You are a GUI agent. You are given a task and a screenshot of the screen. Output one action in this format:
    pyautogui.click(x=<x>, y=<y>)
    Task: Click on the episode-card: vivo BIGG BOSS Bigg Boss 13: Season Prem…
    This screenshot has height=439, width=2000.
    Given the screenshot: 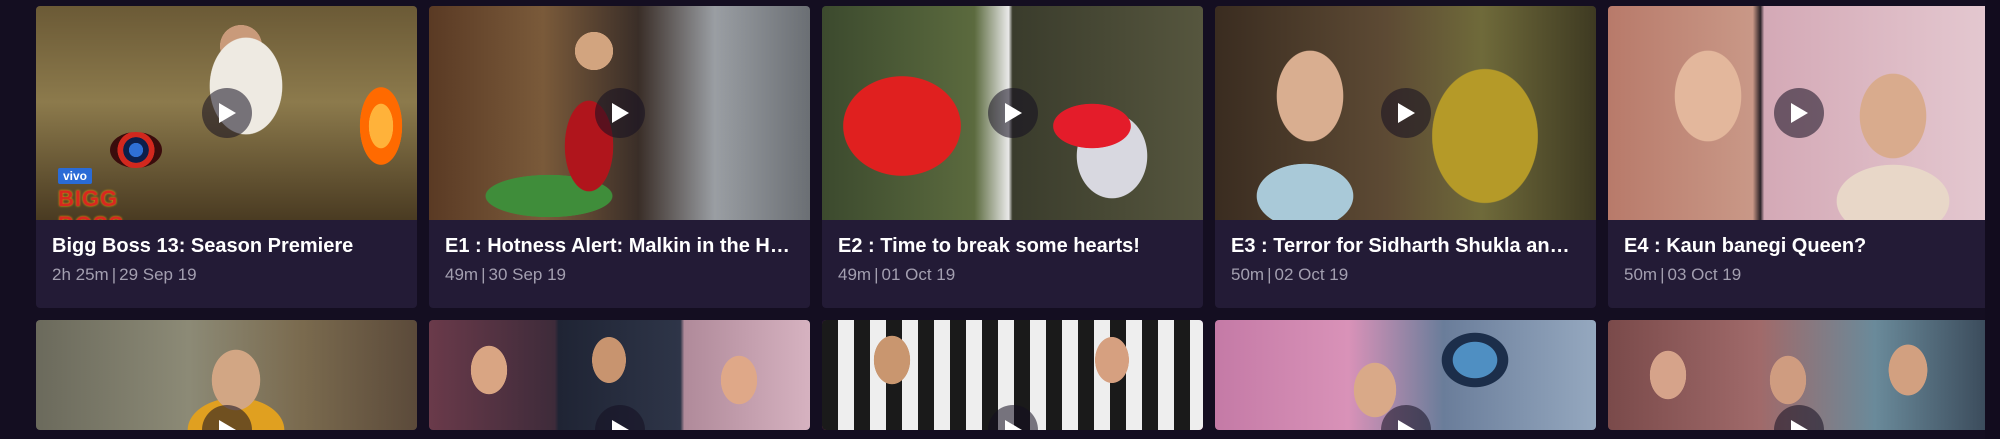 What is the action you would take?
    pyautogui.click(x=226, y=157)
    